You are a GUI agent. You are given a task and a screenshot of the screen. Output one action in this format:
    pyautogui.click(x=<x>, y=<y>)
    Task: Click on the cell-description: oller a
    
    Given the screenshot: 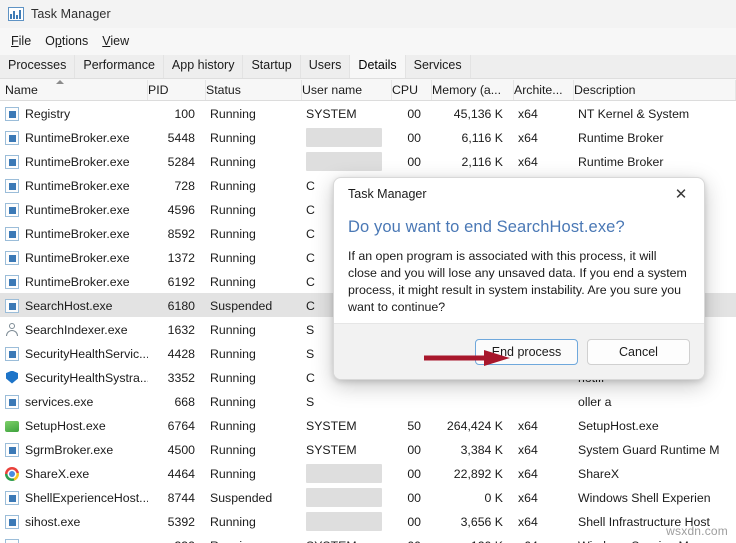 What is the action you would take?
    pyautogui.click(x=595, y=401)
    